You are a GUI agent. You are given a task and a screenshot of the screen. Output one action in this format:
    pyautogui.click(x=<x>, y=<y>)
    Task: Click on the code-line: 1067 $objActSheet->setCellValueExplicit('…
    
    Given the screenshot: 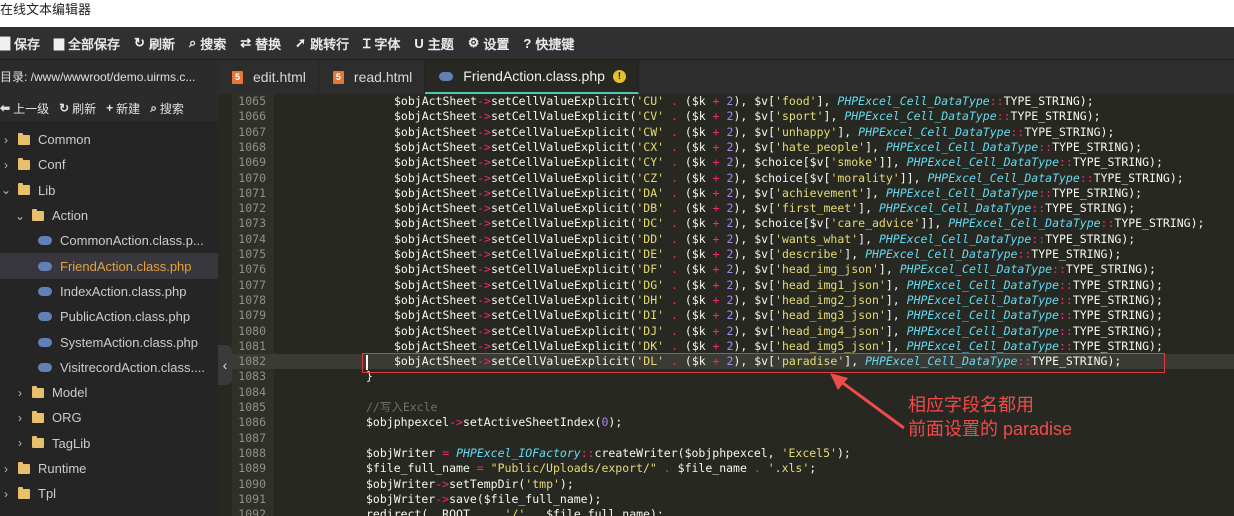 What is the action you would take?
    pyautogui.click(x=733, y=132)
    